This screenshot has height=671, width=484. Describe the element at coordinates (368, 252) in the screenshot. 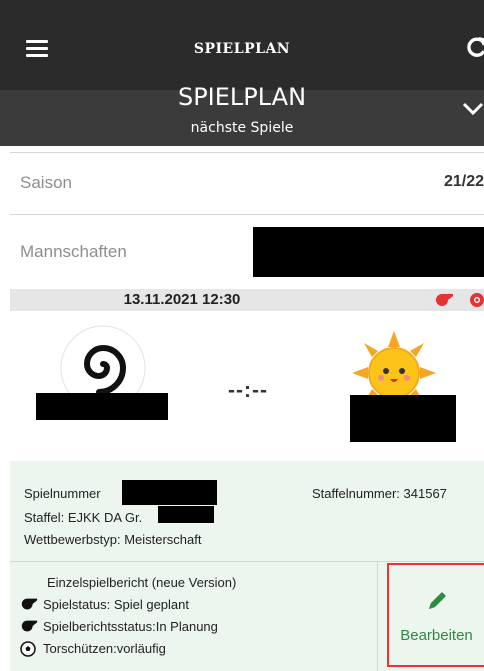

I see `redacted-team-name` at that location.